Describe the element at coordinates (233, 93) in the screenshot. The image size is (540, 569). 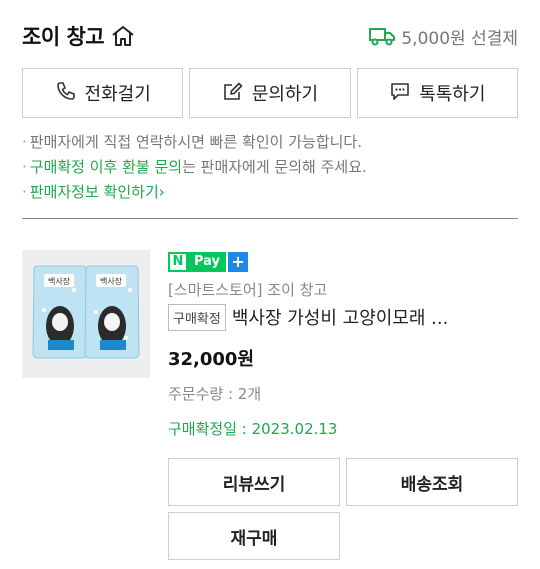
I see `edit-icon` at that location.